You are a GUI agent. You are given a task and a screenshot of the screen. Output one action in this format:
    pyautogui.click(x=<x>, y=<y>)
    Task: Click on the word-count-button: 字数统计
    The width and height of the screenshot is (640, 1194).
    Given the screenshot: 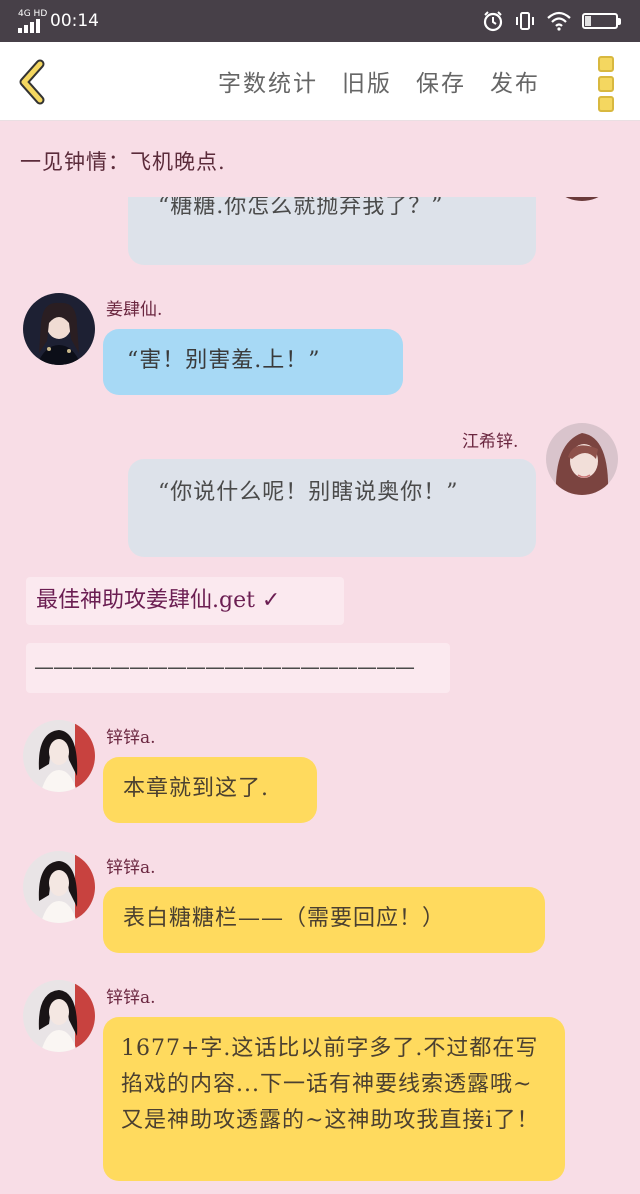 What is the action you would take?
    pyautogui.click(x=268, y=81)
    